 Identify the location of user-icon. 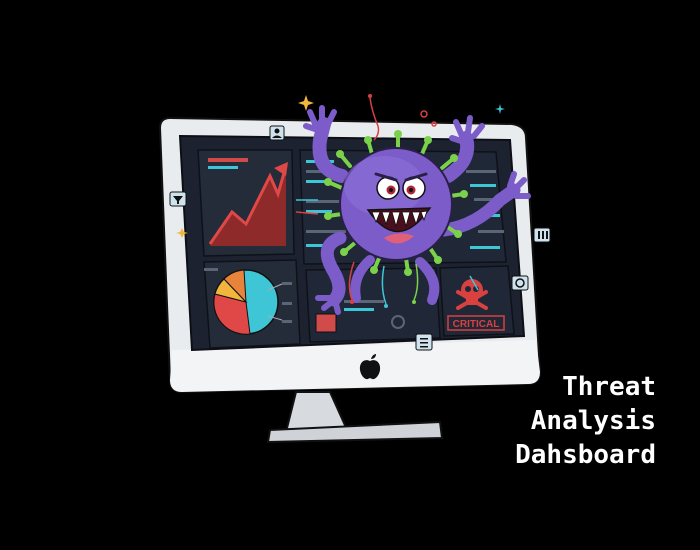
(277, 133).